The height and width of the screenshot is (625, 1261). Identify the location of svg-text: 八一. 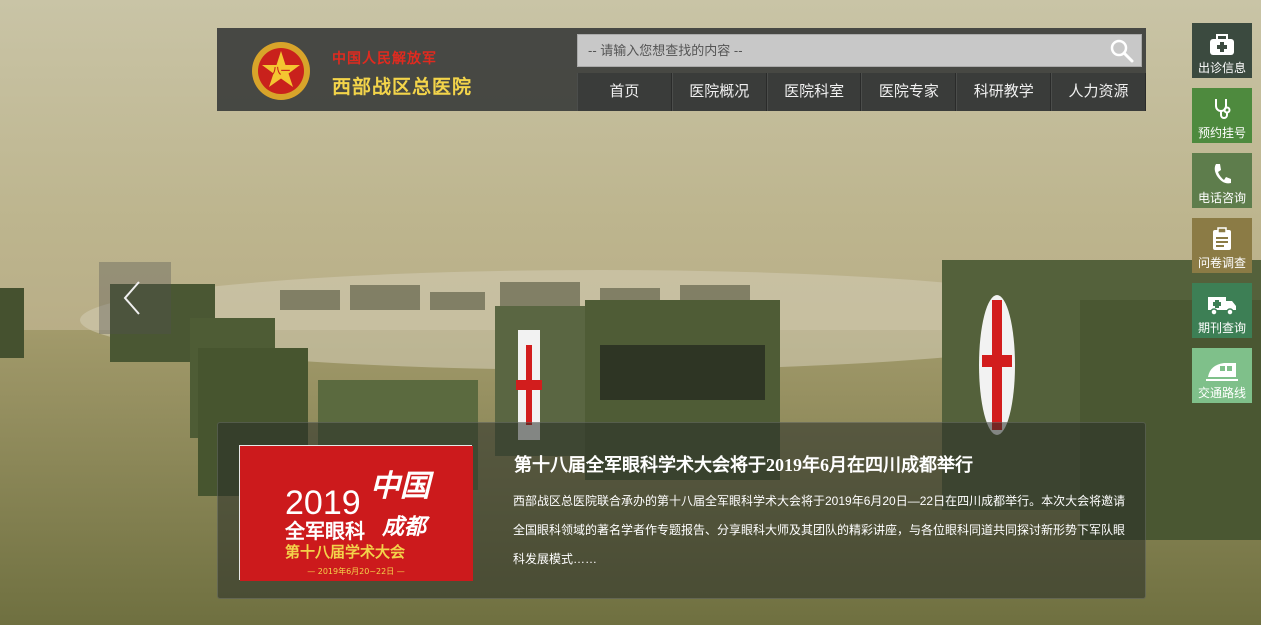
(280, 71).